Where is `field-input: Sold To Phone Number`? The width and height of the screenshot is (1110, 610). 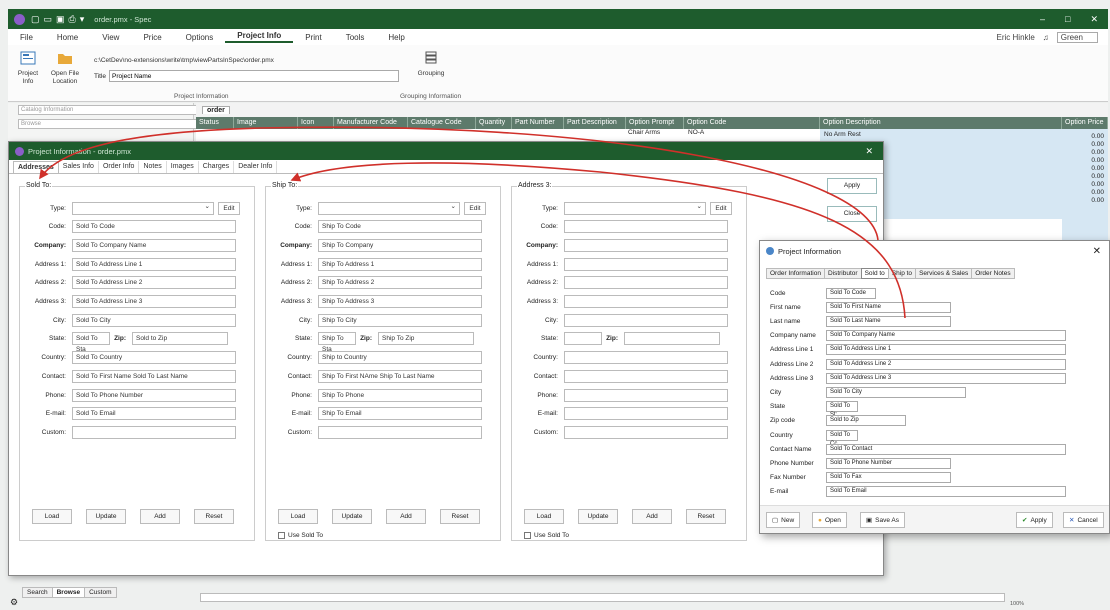
field-input: Sold To Phone Number is located at coordinates (888, 463).